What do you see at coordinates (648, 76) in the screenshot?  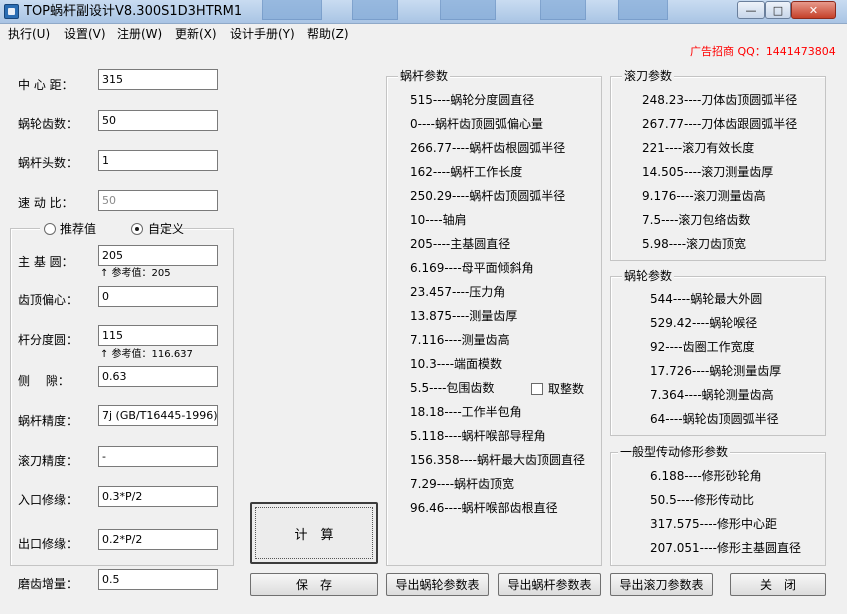 I see `hob-params-title: 滚刀参数` at bounding box center [648, 76].